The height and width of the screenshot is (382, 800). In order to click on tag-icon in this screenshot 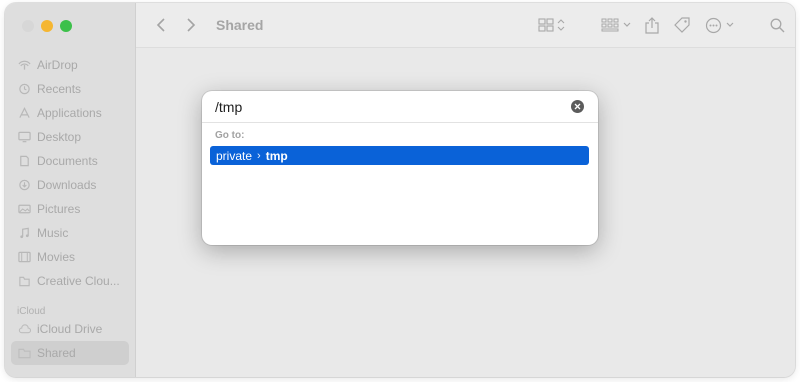, I will do `click(682, 25)`.